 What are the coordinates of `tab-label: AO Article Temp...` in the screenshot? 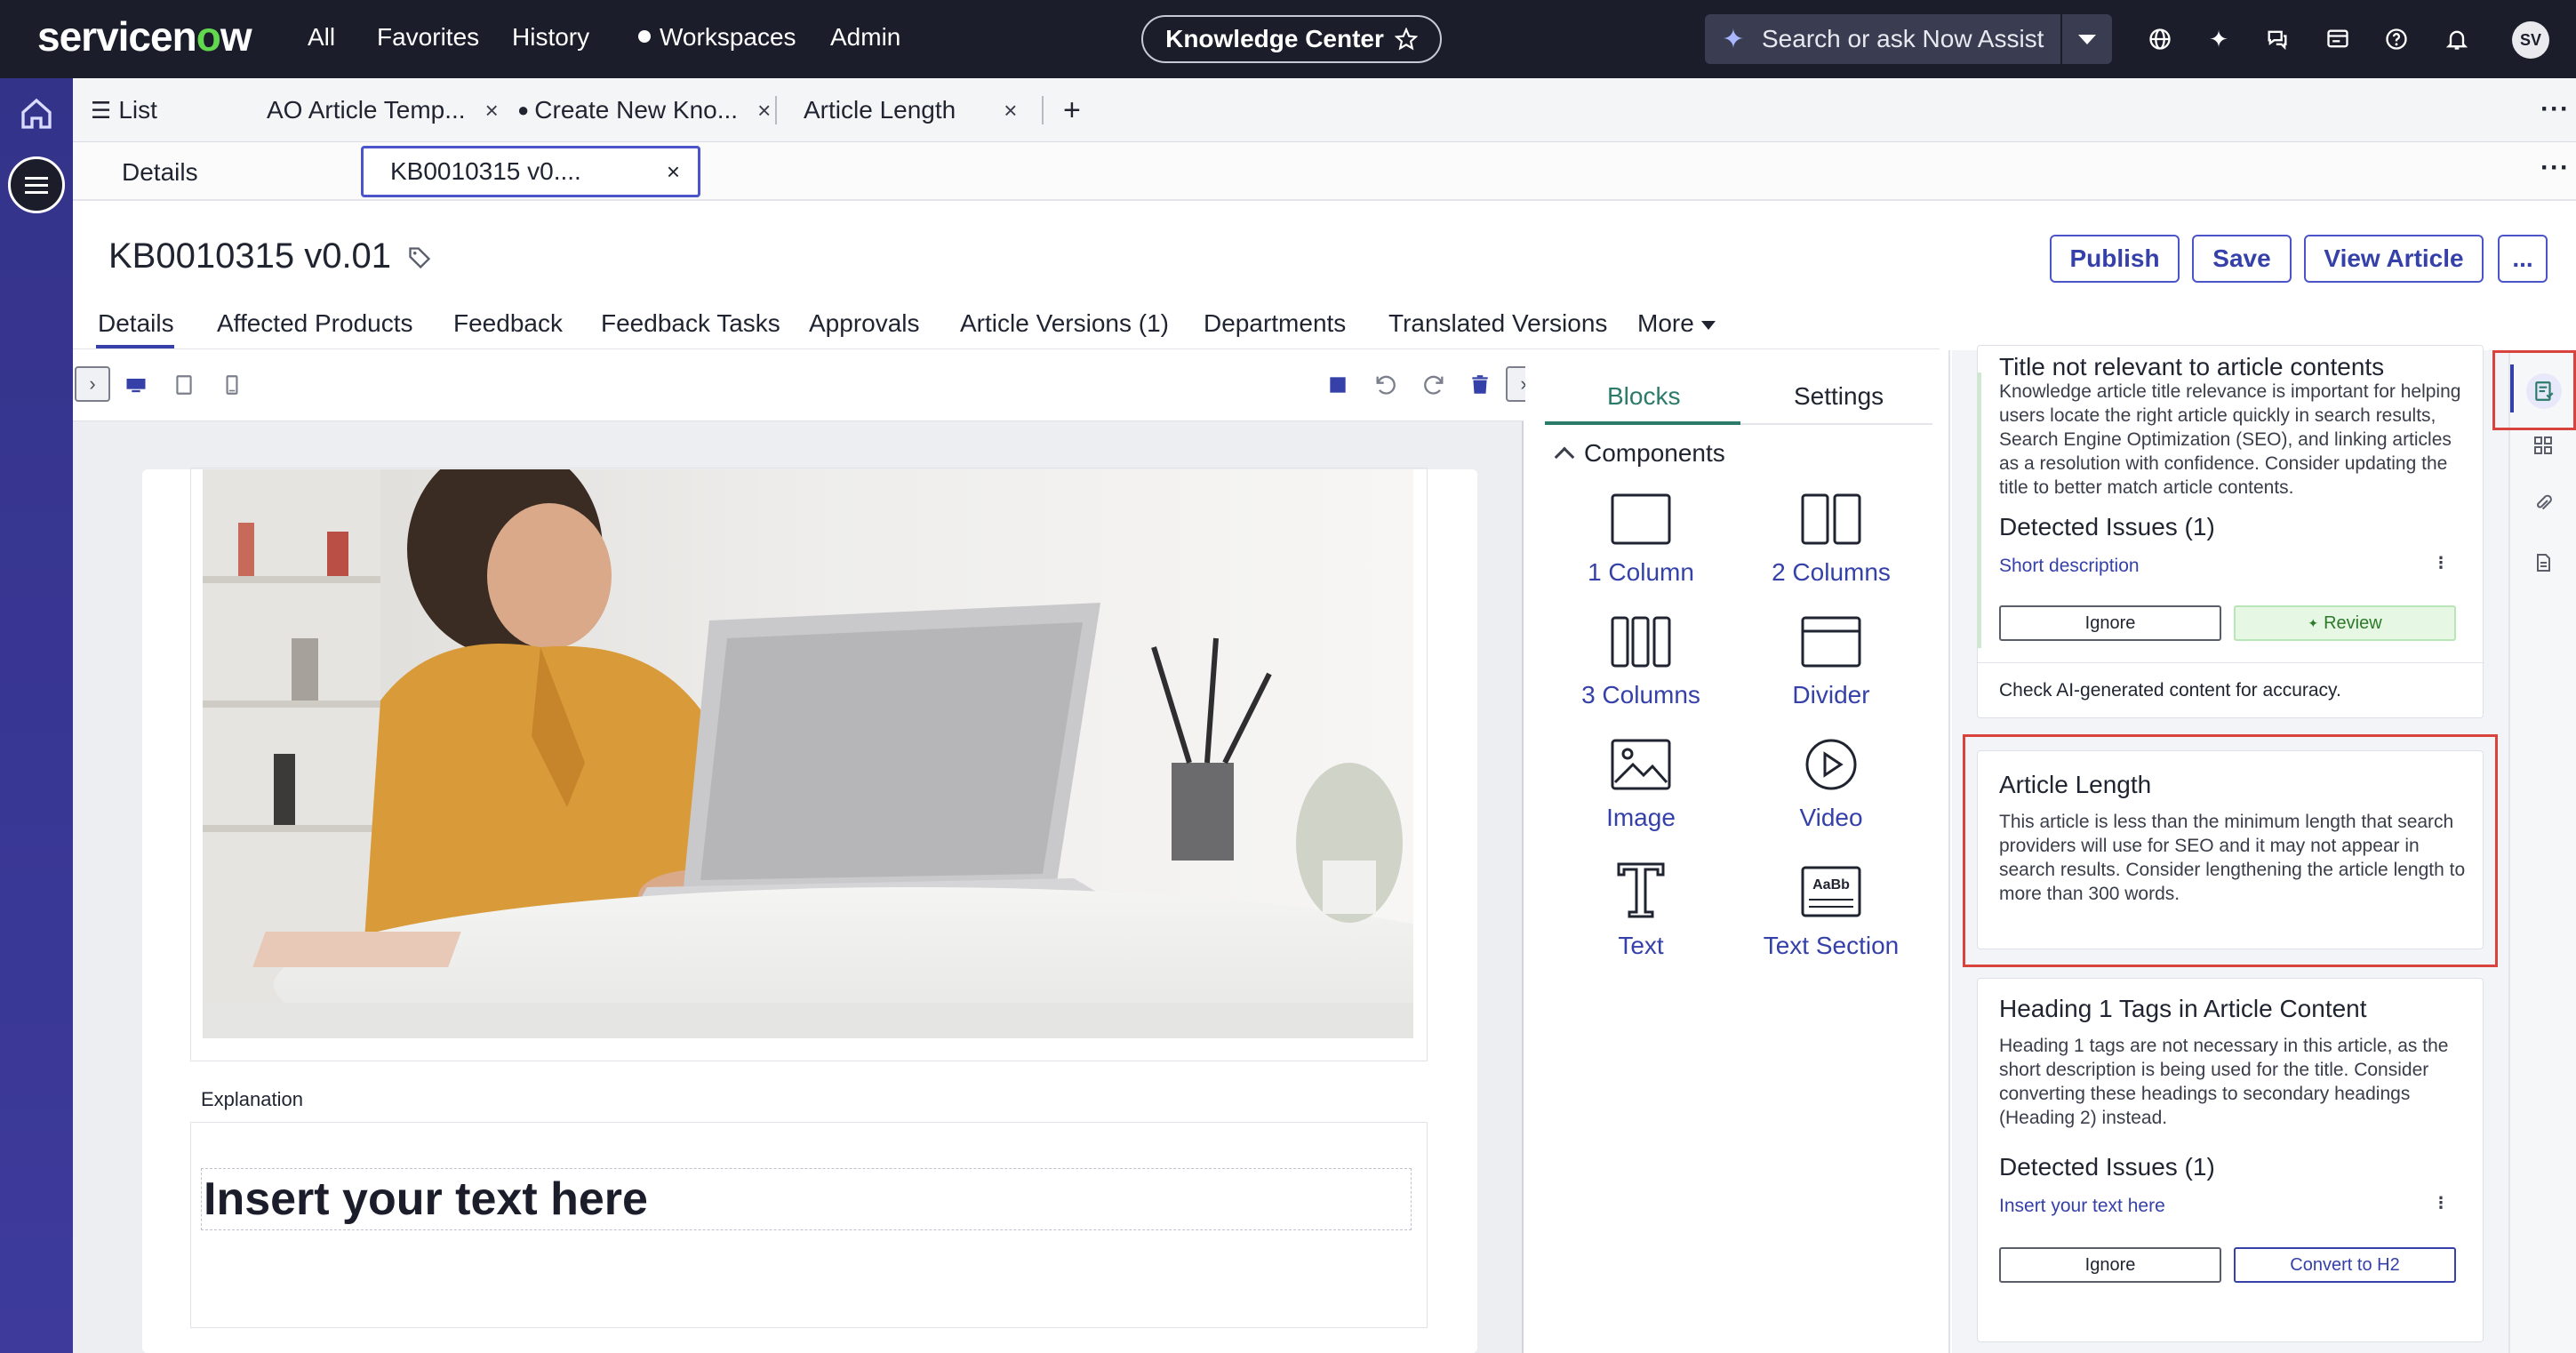 It's located at (366, 110).